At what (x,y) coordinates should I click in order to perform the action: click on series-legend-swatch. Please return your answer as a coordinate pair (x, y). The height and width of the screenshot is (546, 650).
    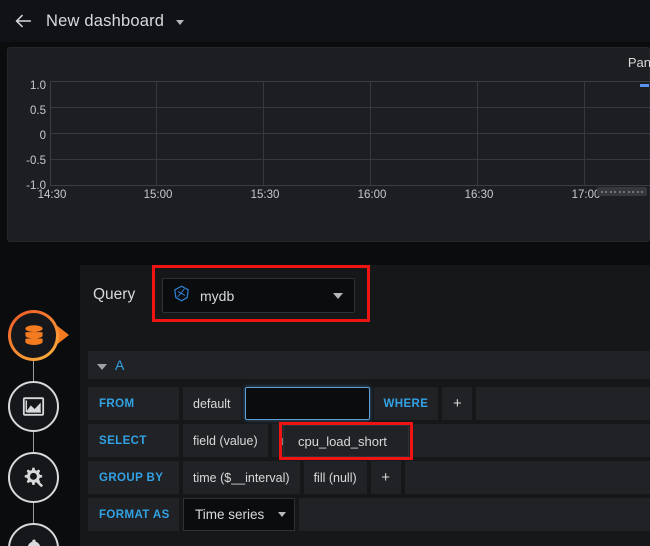
    Looking at the image, I should click on (644, 85).